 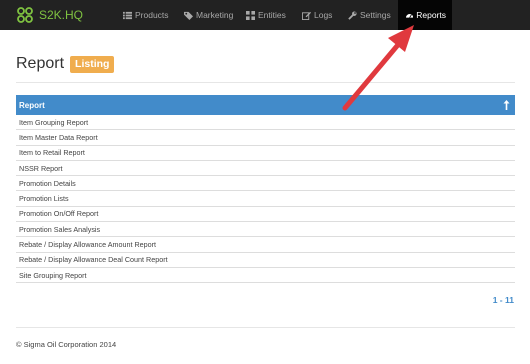 I want to click on table-header: Report, so click(x=265, y=105).